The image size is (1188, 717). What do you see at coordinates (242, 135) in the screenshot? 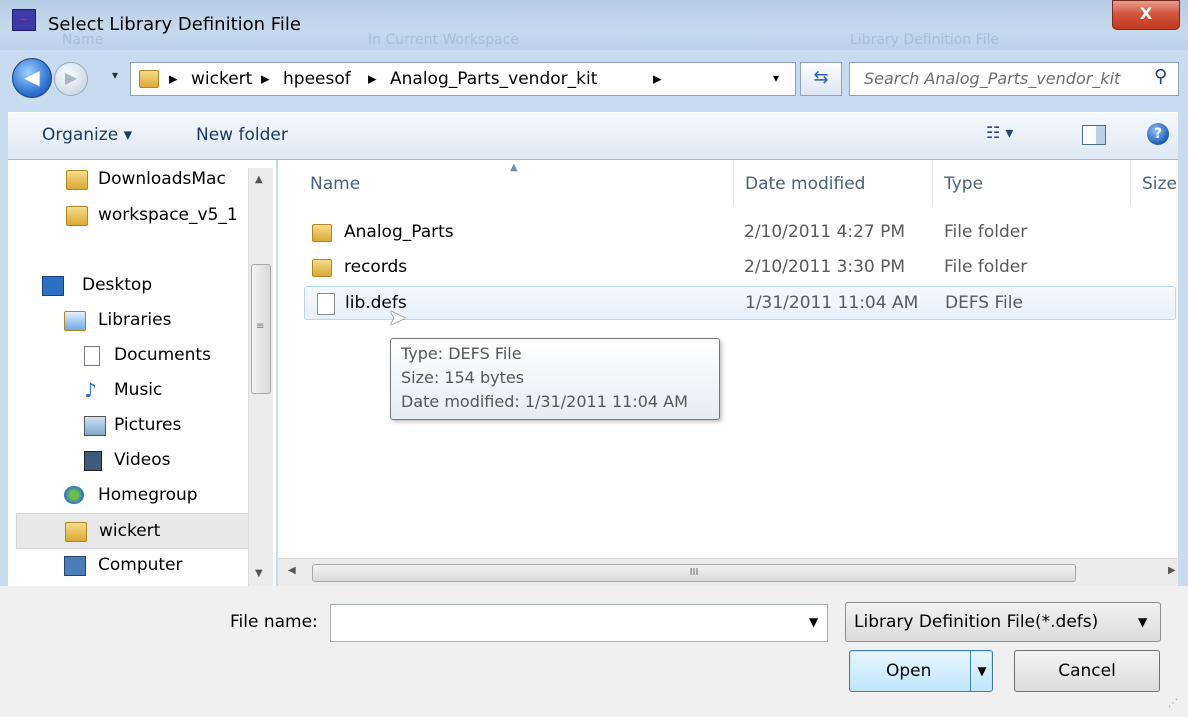
I see `new-folder-button: New folder` at bounding box center [242, 135].